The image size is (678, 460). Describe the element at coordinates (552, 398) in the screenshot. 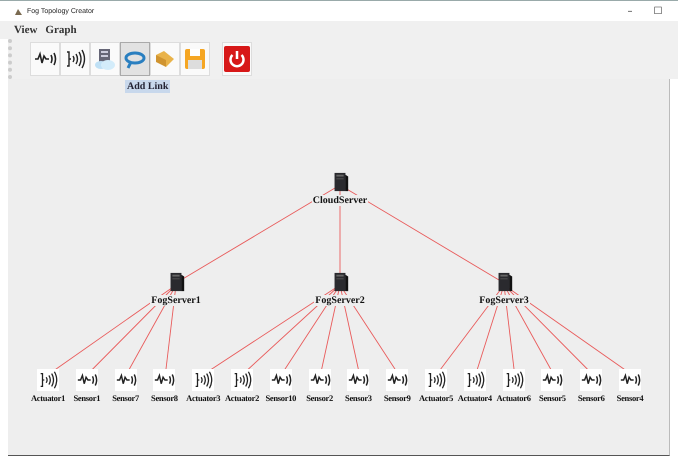

I see `node-label: Sensor5` at that location.